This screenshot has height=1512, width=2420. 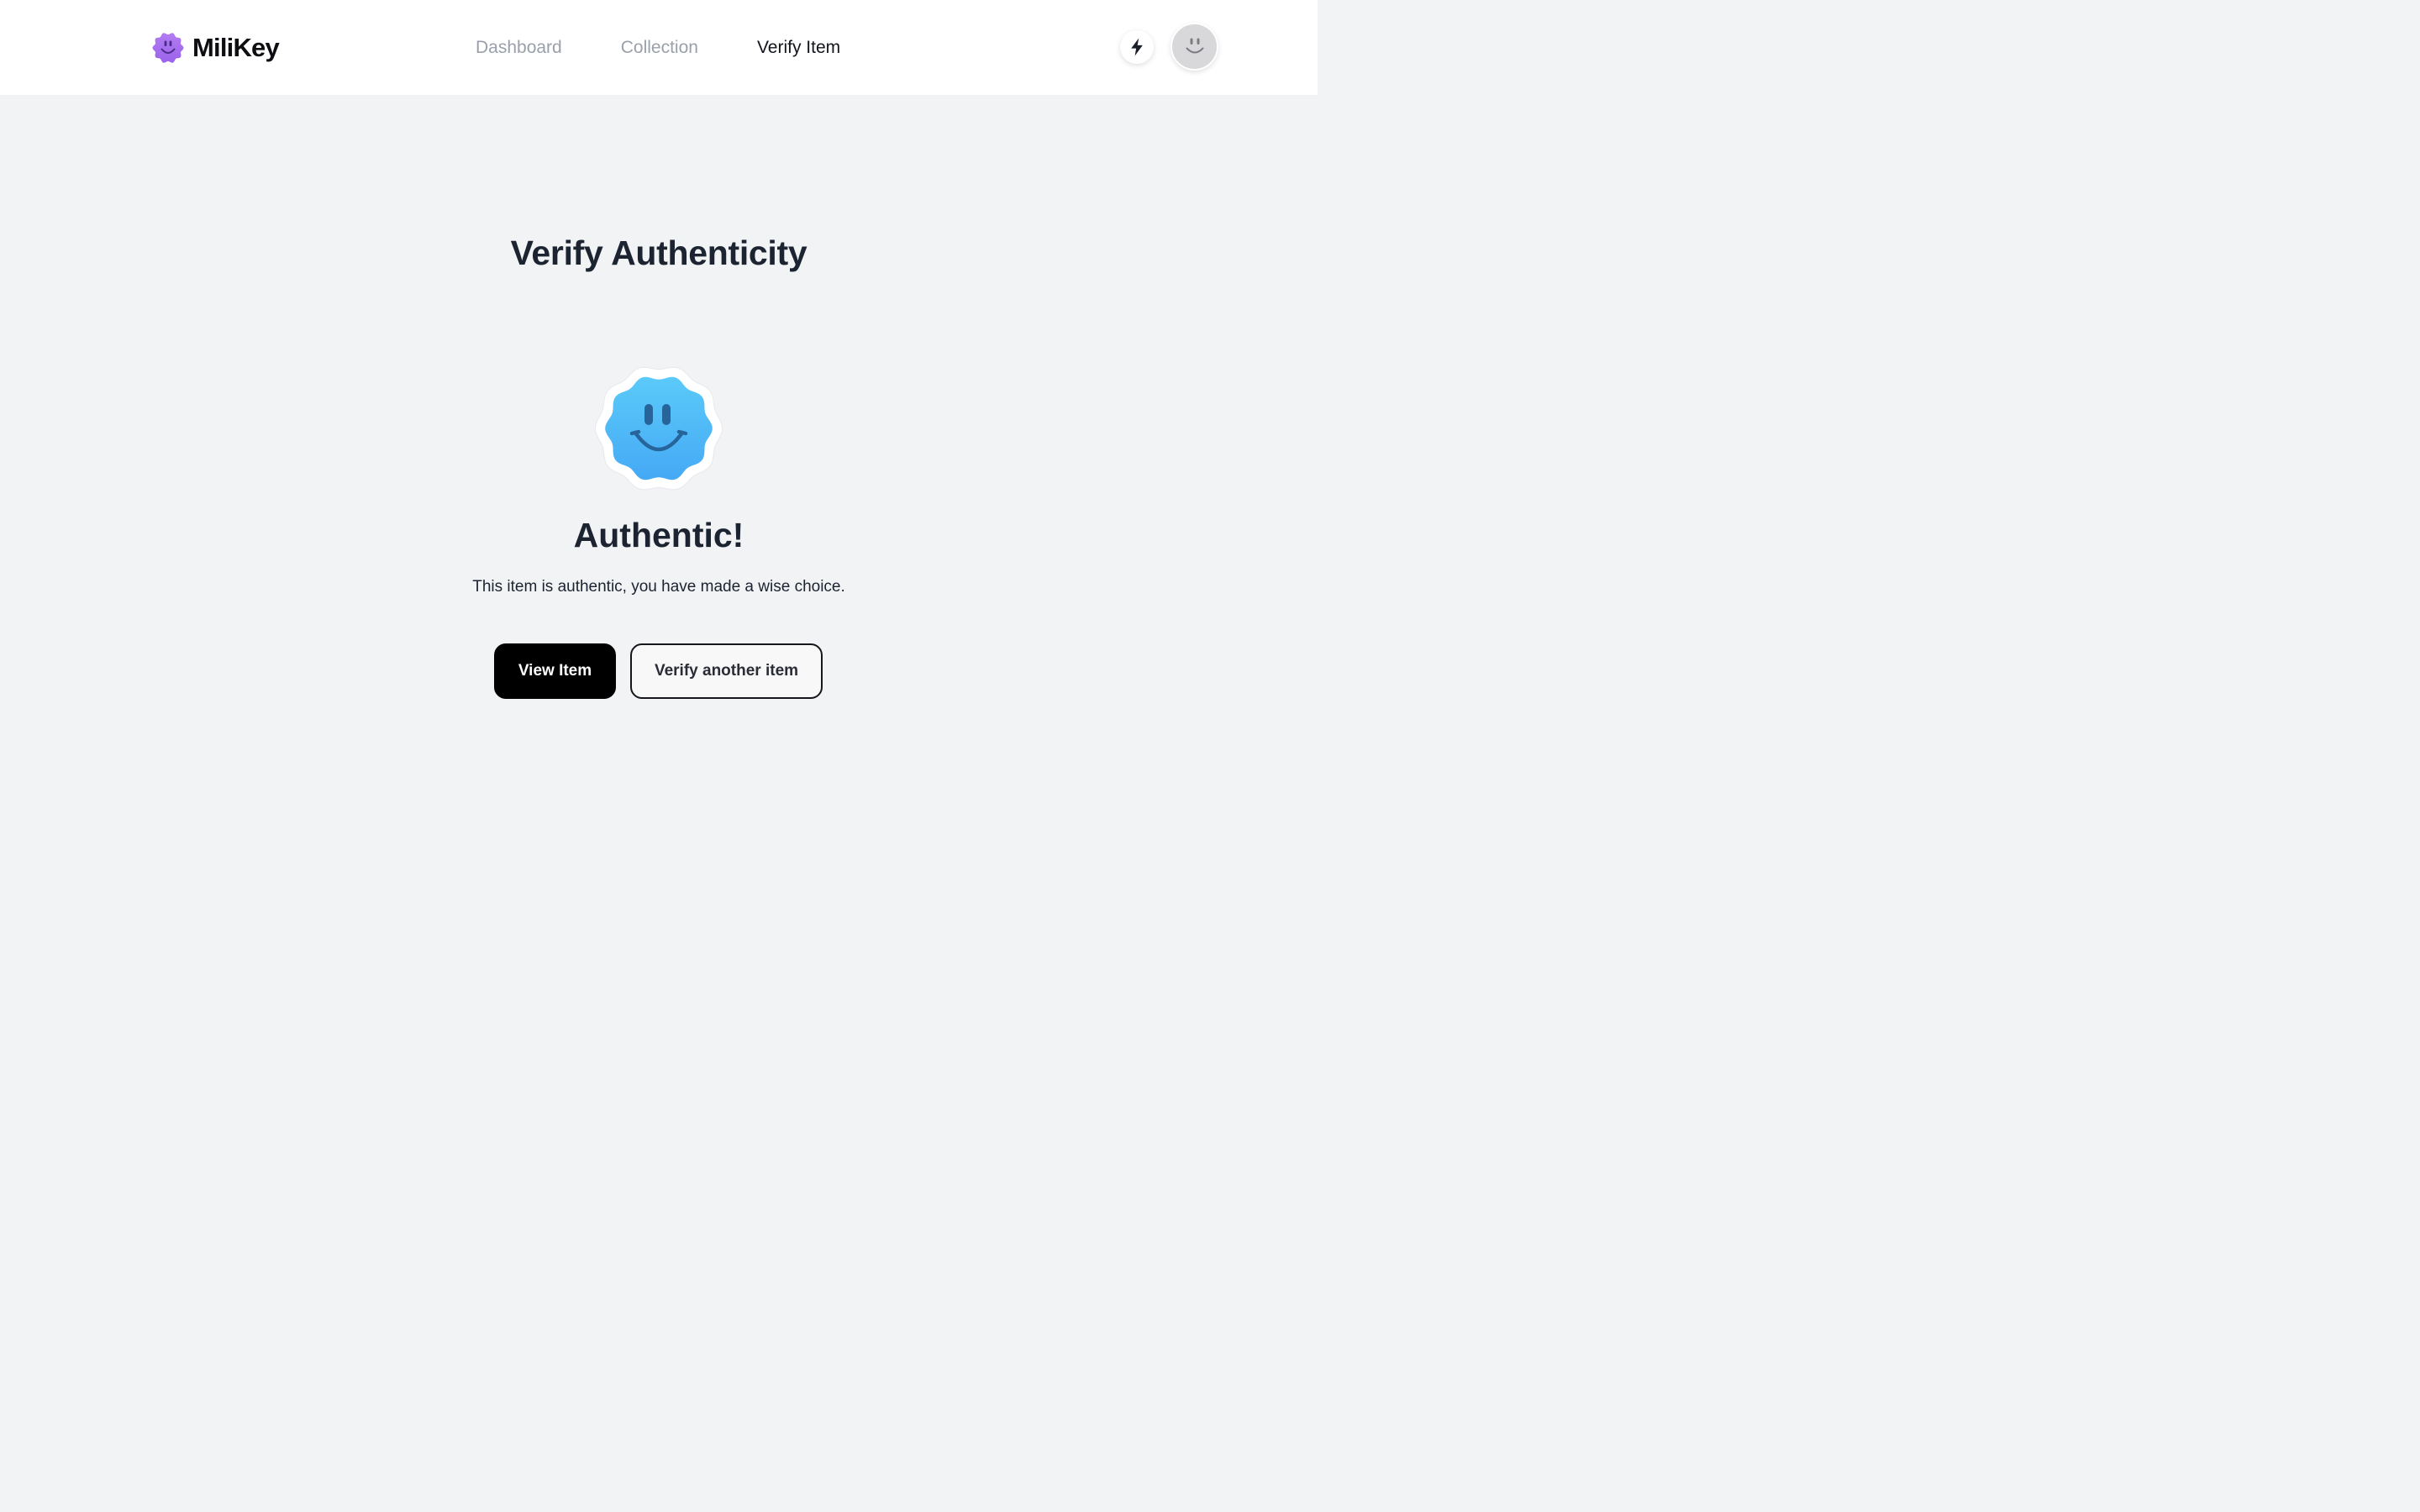 I want to click on view-item-button: View Item, so click(x=555, y=671).